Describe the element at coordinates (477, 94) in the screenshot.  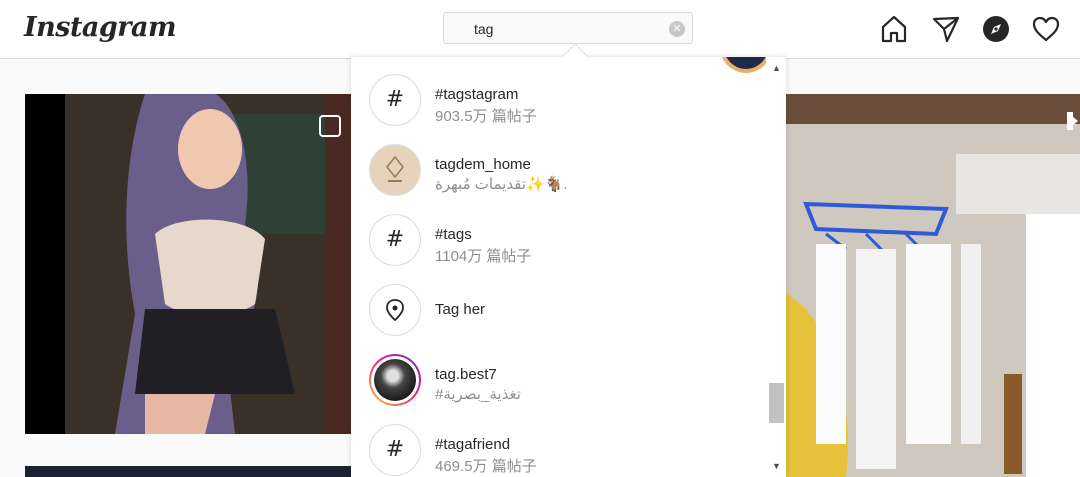
I see `result-title: #tagstagram` at that location.